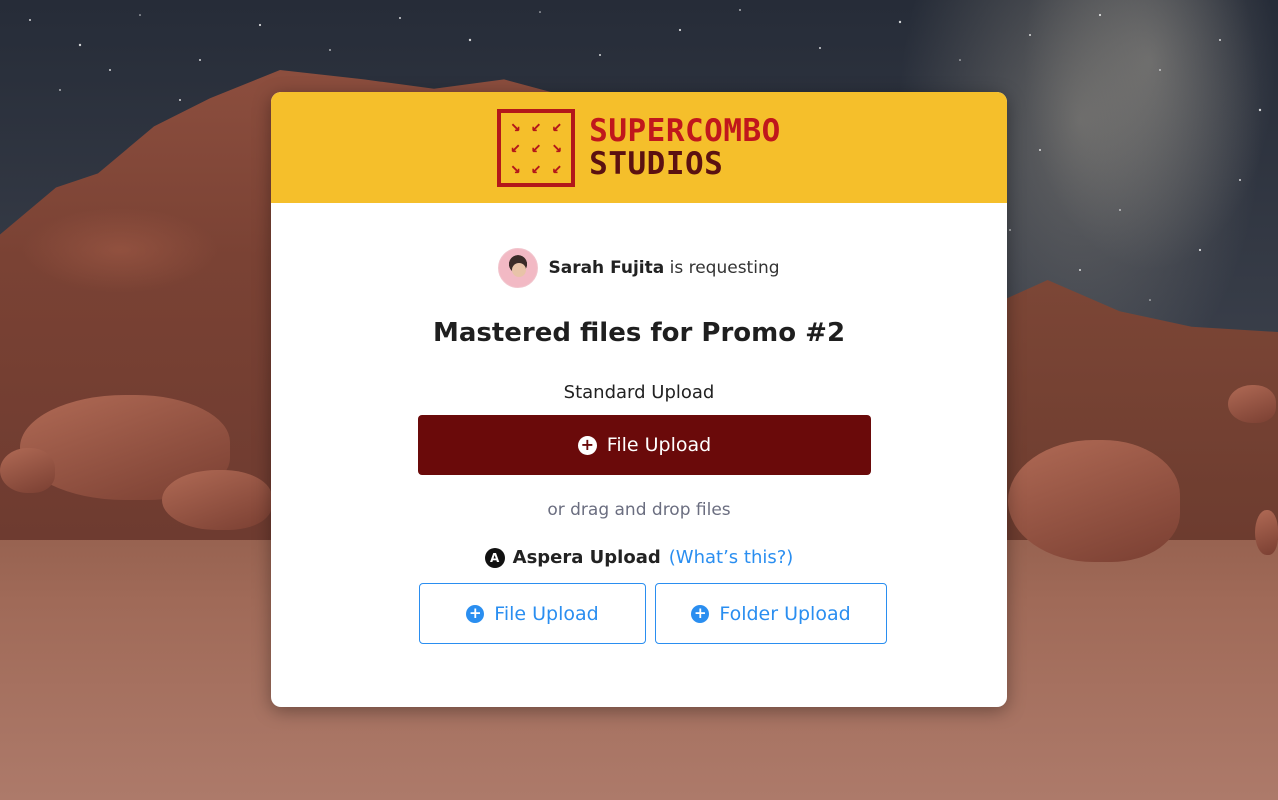 The image size is (1278, 800). Describe the element at coordinates (724, 268) in the screenshot. I see `requester-suffix: is requesting` at that location.